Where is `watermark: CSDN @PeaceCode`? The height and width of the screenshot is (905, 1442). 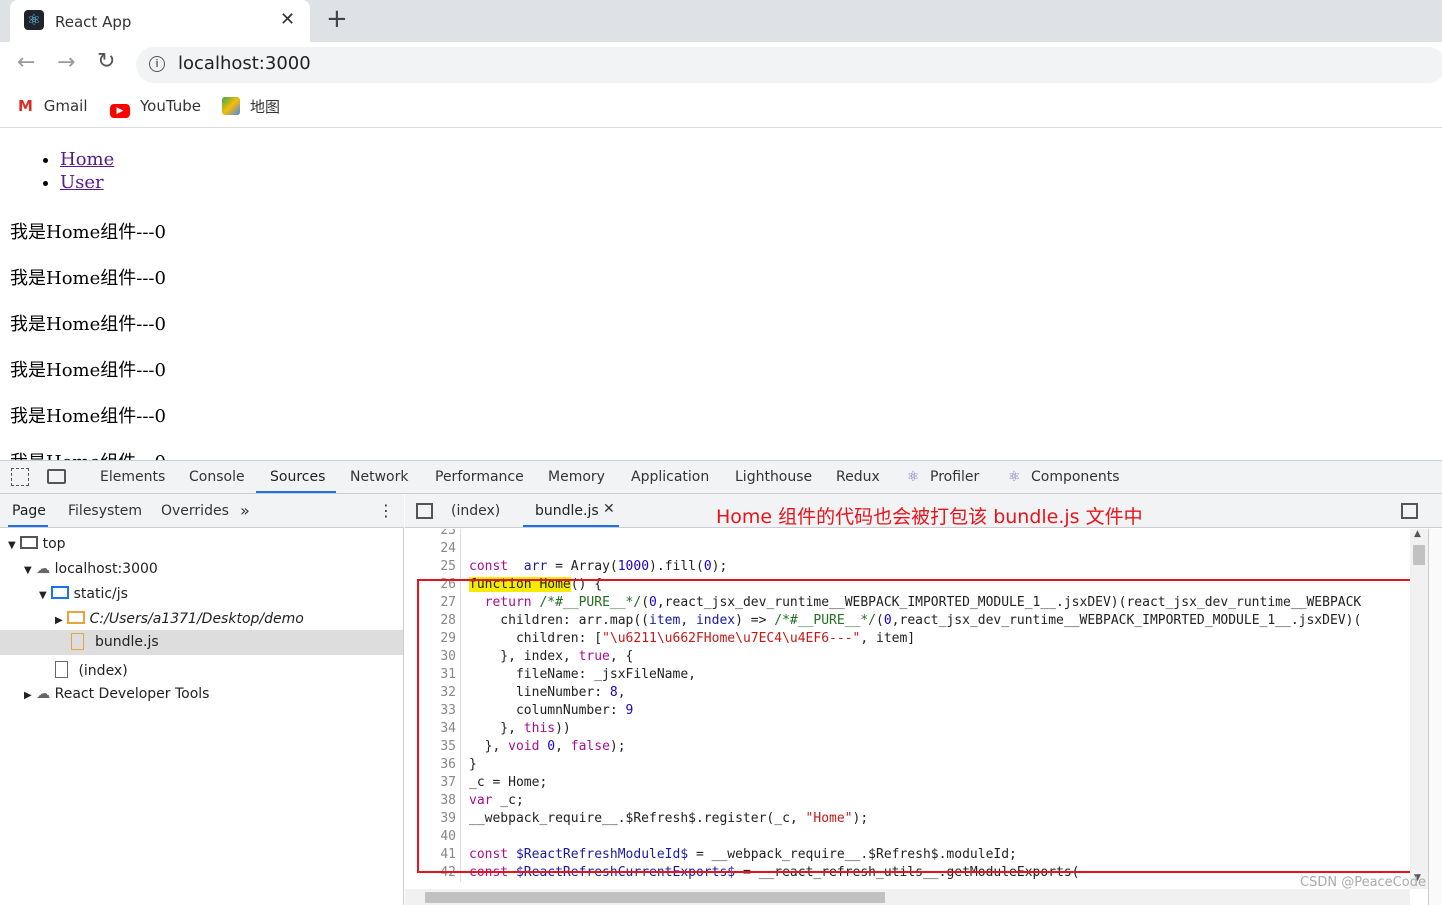
watermark: CSDN @PeaceCode is located at coordinates (1363, 882).